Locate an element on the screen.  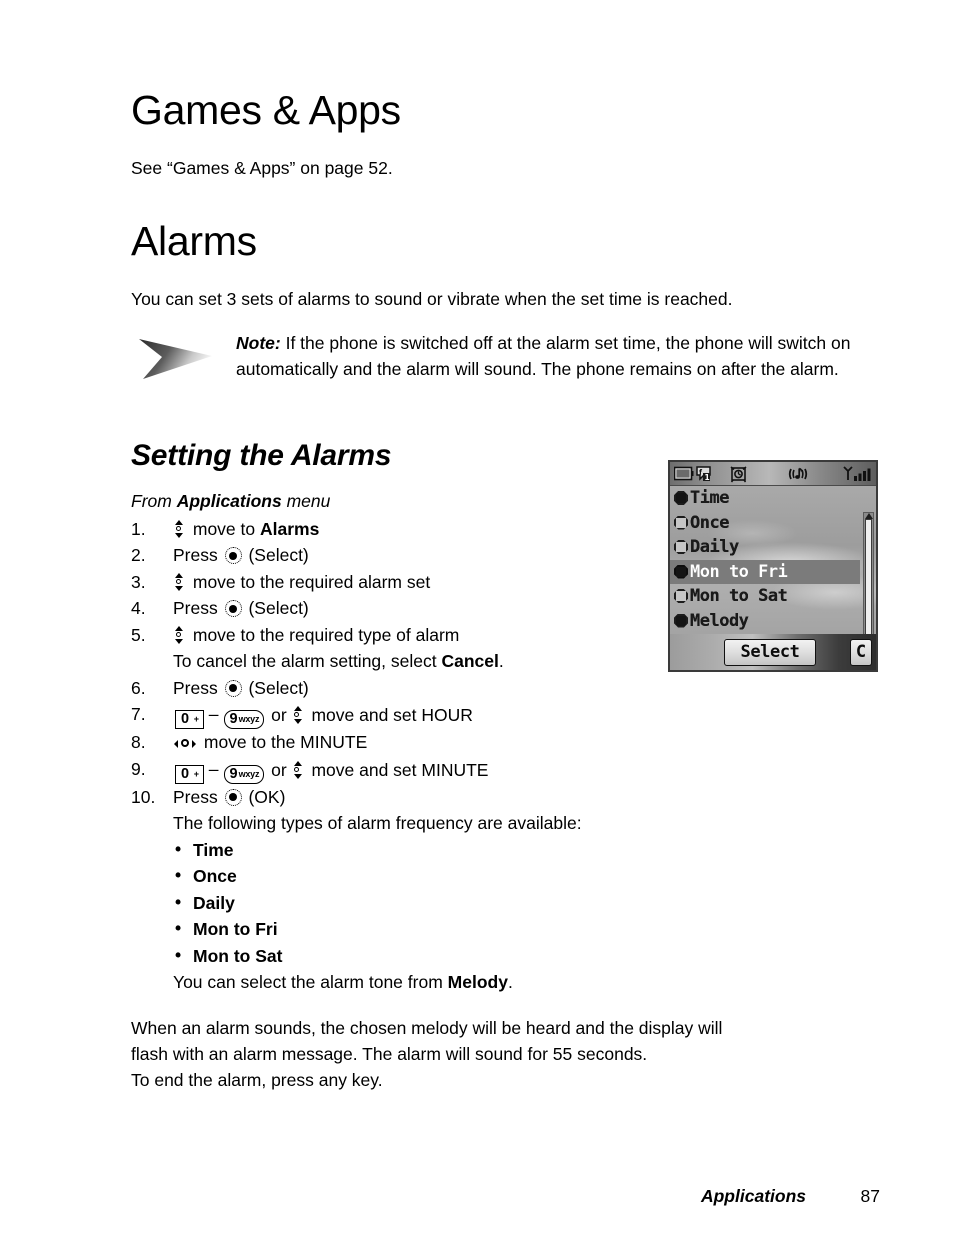
closing-line-3: To end the alarm, press any key. is located at coordinates (257, 1080).